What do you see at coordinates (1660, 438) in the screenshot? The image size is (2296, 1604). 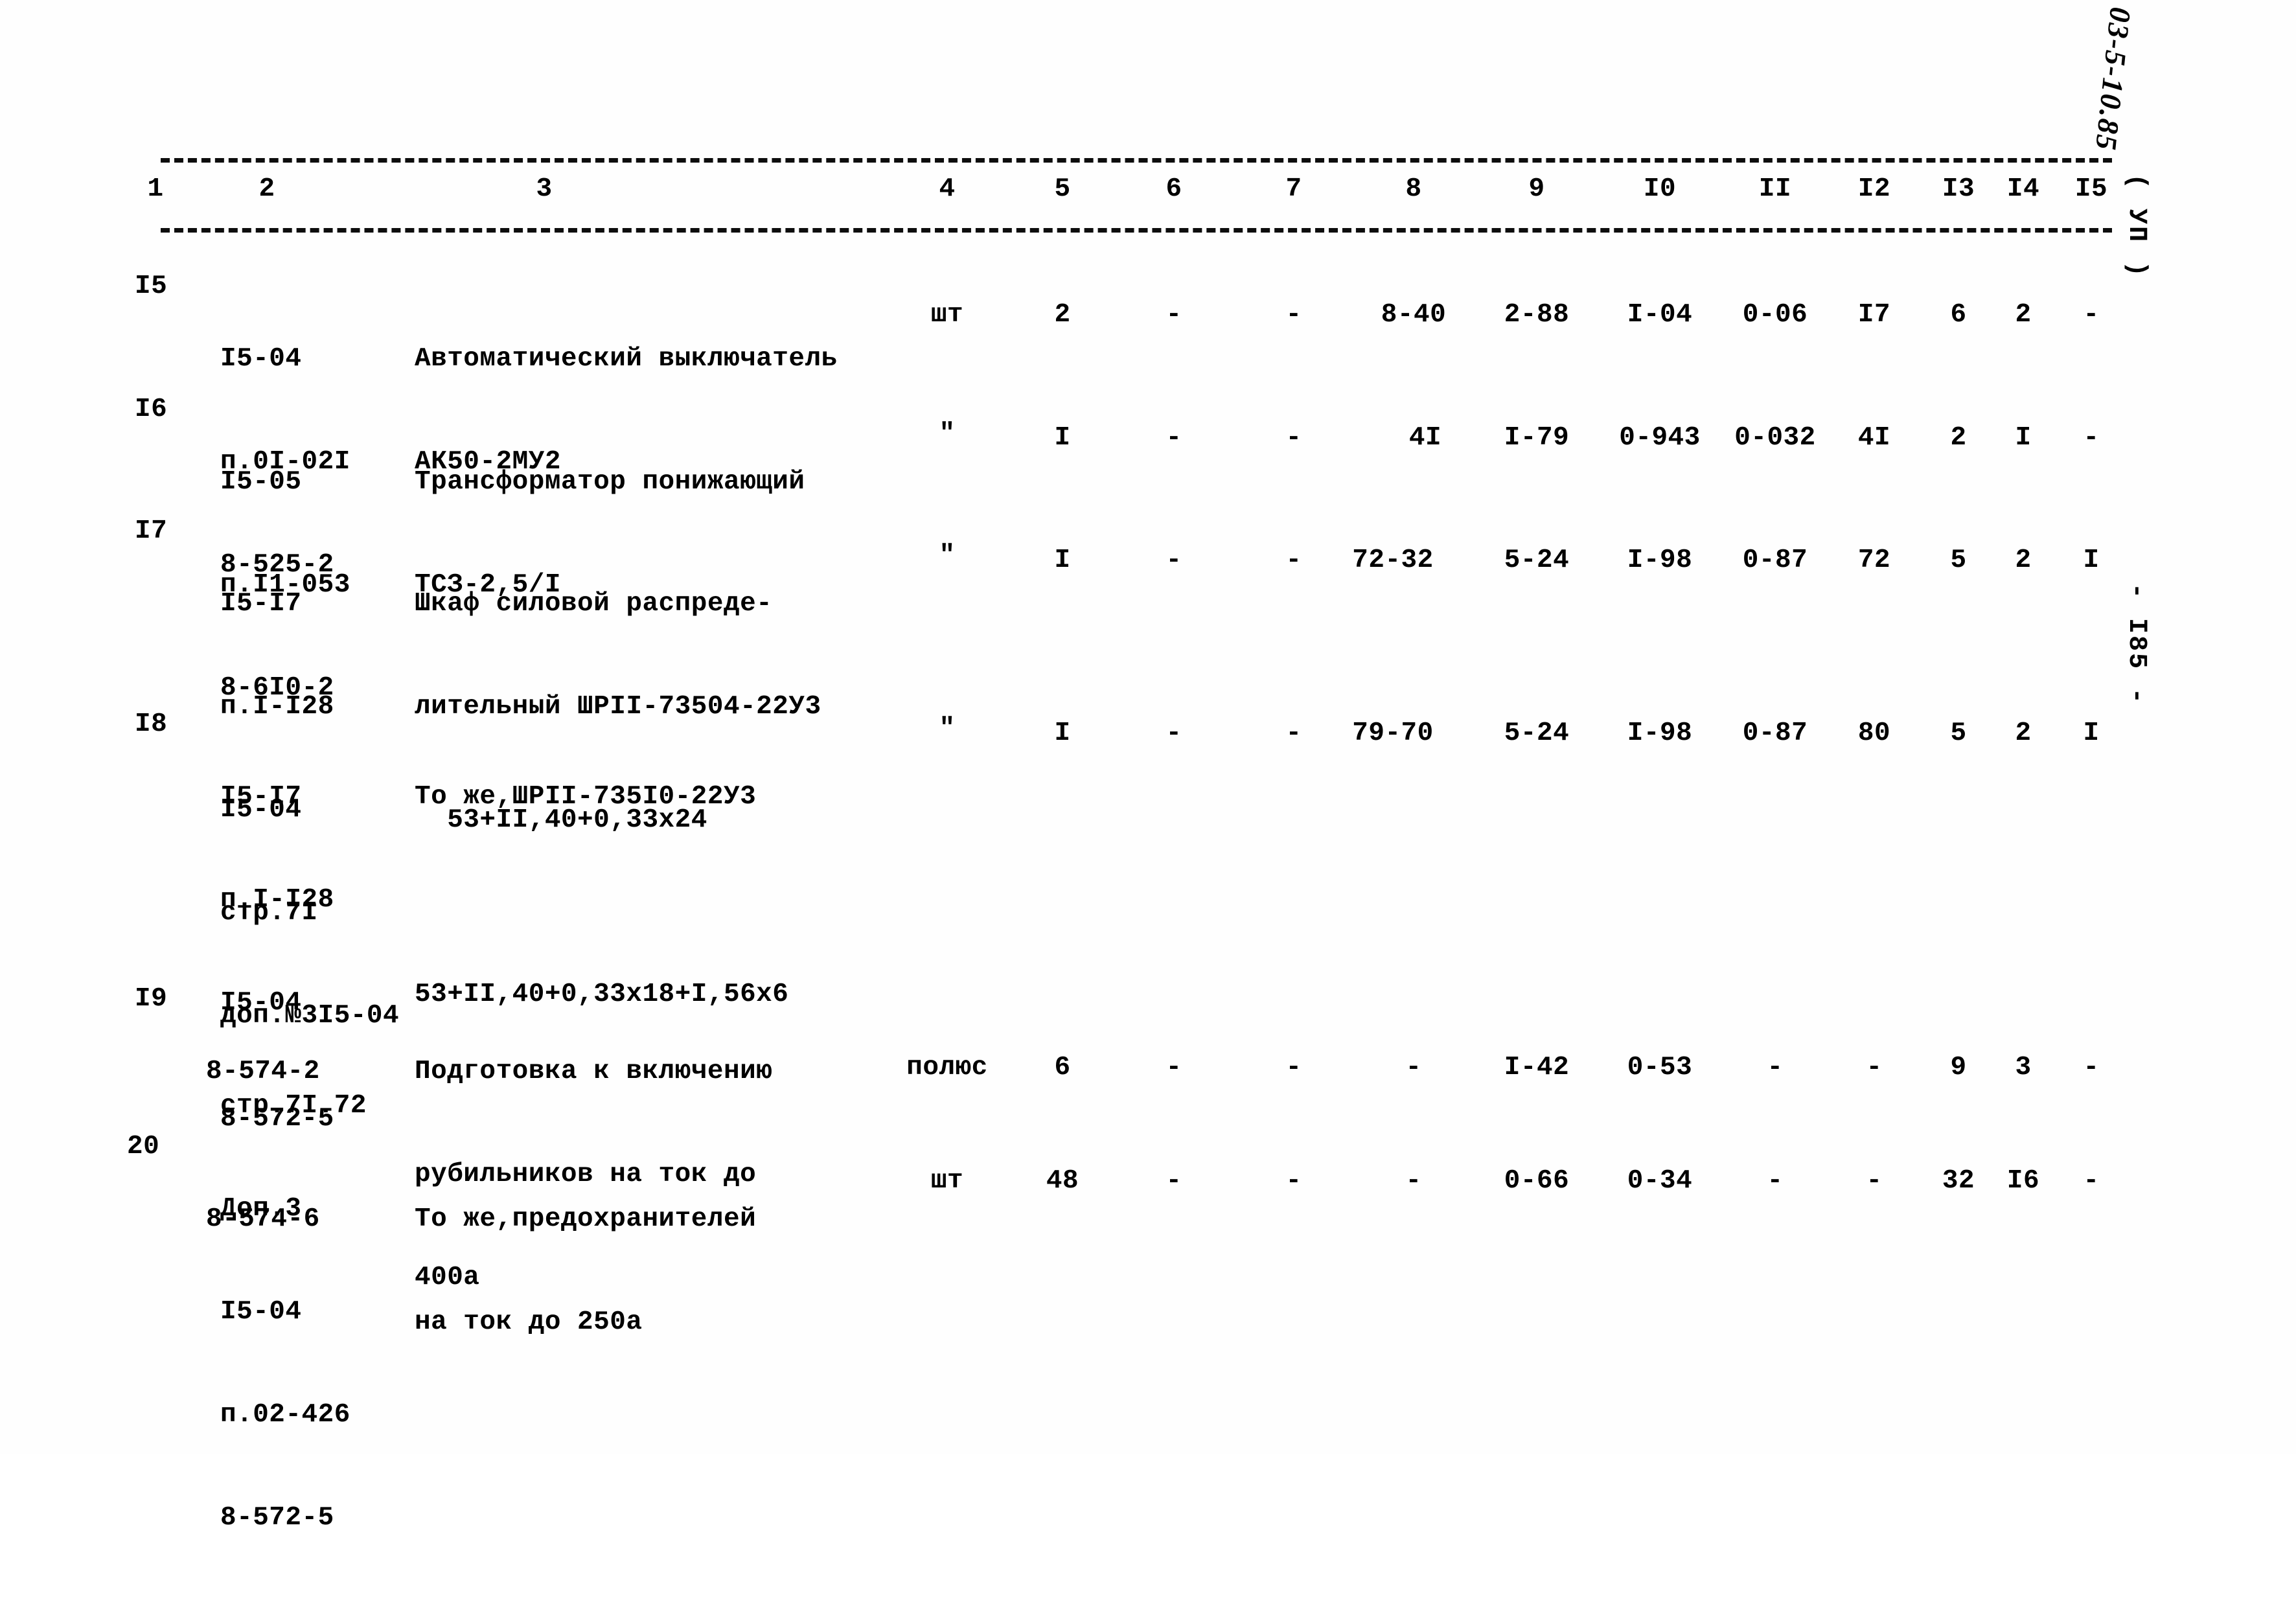 I see `cell-col10: 0-943` at bounding box center [1660, 438].